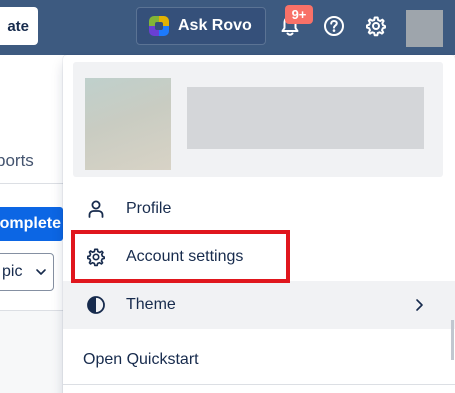 This screenshot has width=455, height=393. I want to click on background-divider, so click(31, 183).